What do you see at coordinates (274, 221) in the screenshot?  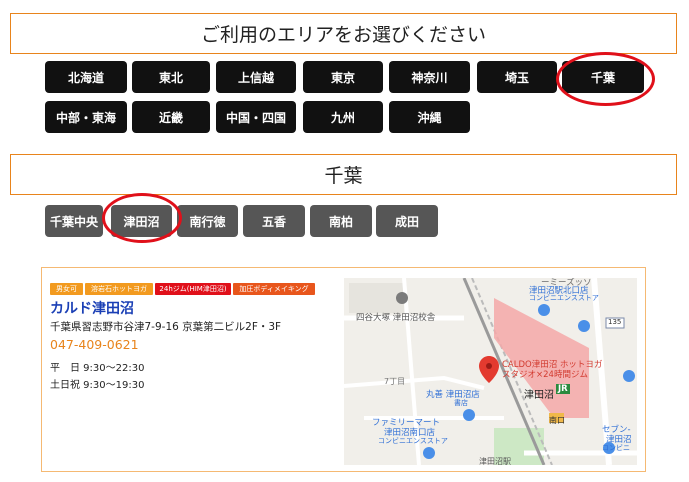 I see `city-button-gokou: 五香` at bounding box center [274, 221].